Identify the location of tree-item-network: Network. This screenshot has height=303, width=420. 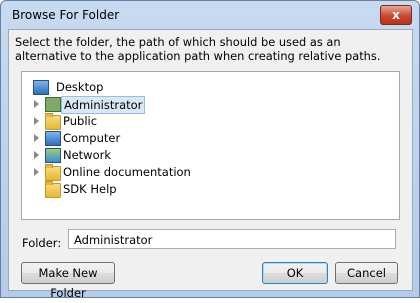
(182, 155).